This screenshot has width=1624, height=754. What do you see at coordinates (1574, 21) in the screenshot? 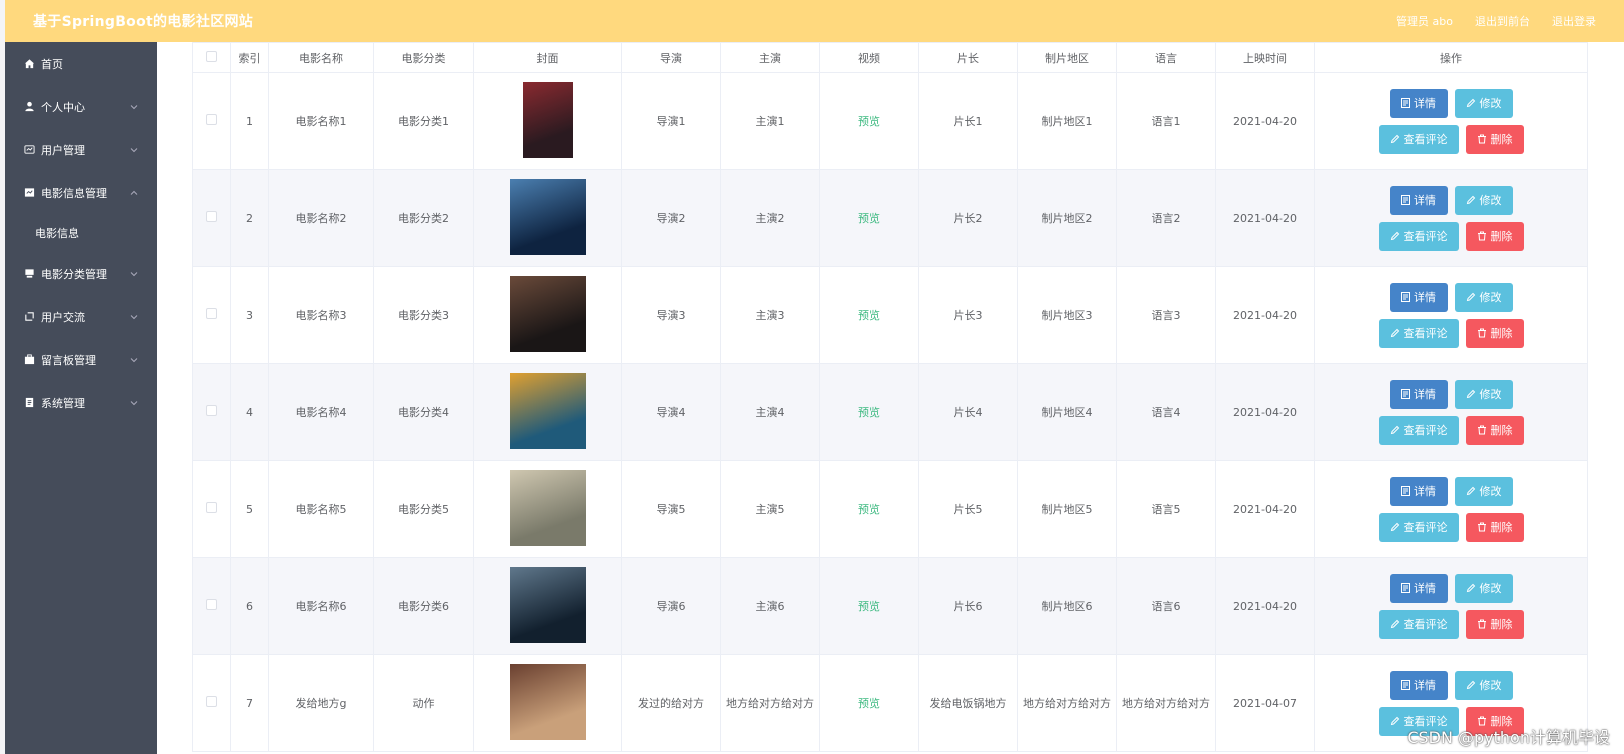
I see `logout-link: 退出登录` at bounding box center [1574, 21].